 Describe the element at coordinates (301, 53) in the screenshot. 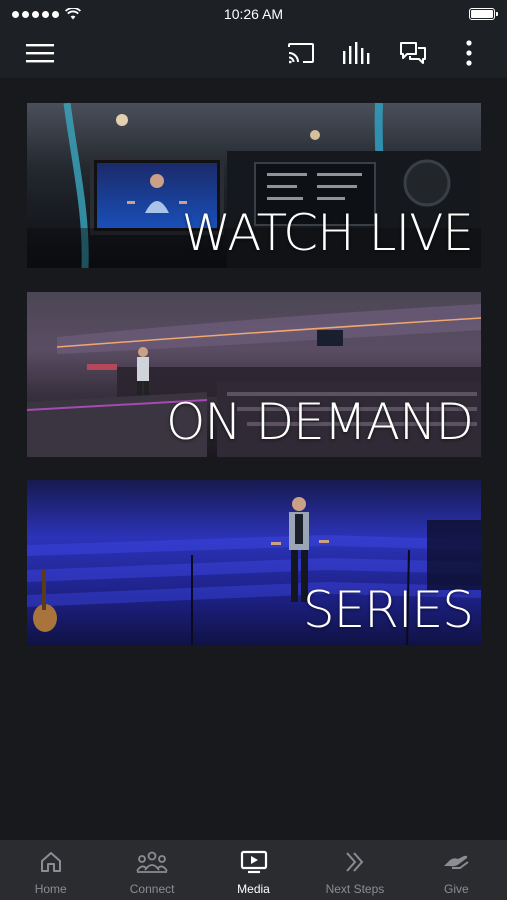

I see `cast-icon` at that location.